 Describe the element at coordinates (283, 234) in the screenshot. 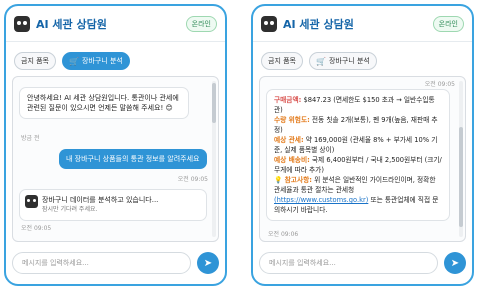

I see `message-time: 오전 09:06` at that location.